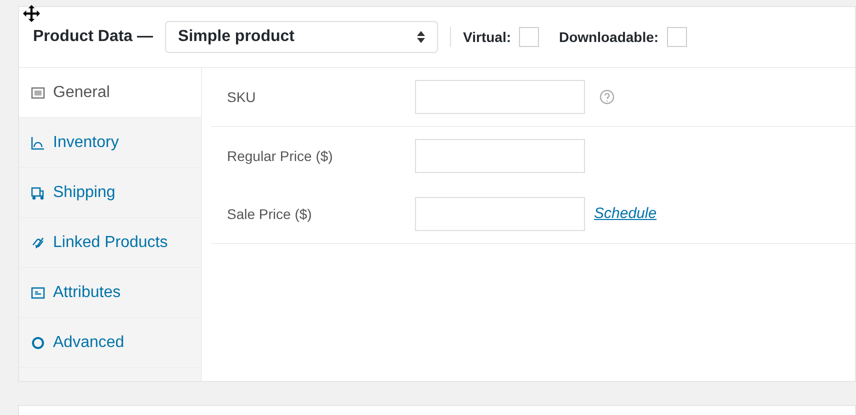  What do you see at coordinates (38, 93) in the screenshot?
I see `document-icon` at bounding box center [38, 93].